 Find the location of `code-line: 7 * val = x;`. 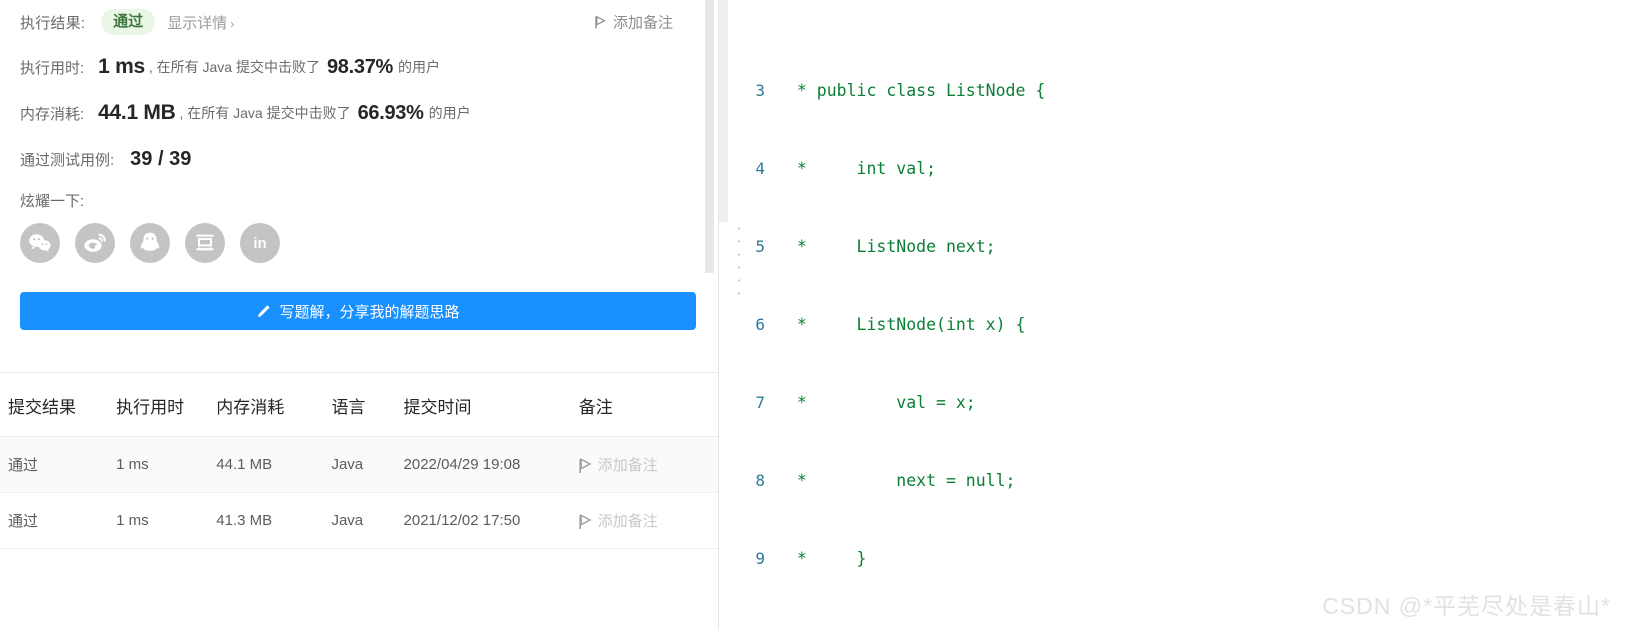

code-line: 7 * val = x; is located at coordinates (1173, 403).